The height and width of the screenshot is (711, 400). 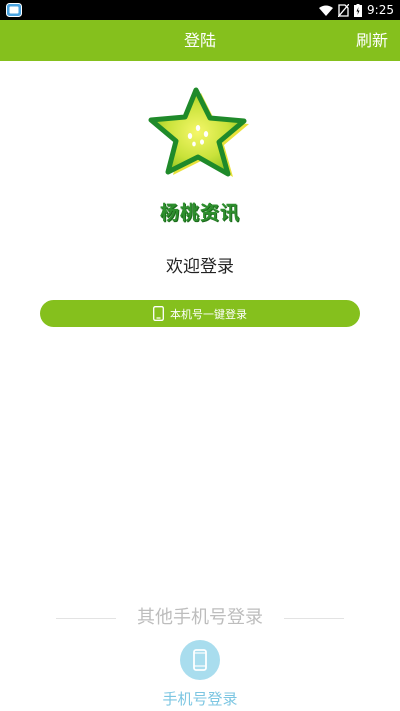 I want to click on mobile-phone-icon, so click(x=200, y=660).